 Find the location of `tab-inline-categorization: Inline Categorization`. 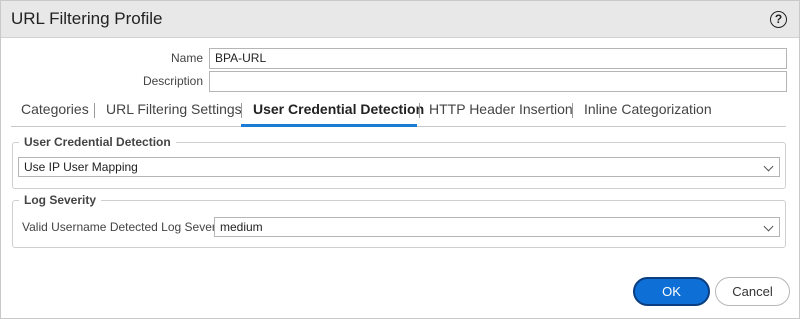

tab-inline-categorization: Inline Categorization is located at coordinates (648, 109).